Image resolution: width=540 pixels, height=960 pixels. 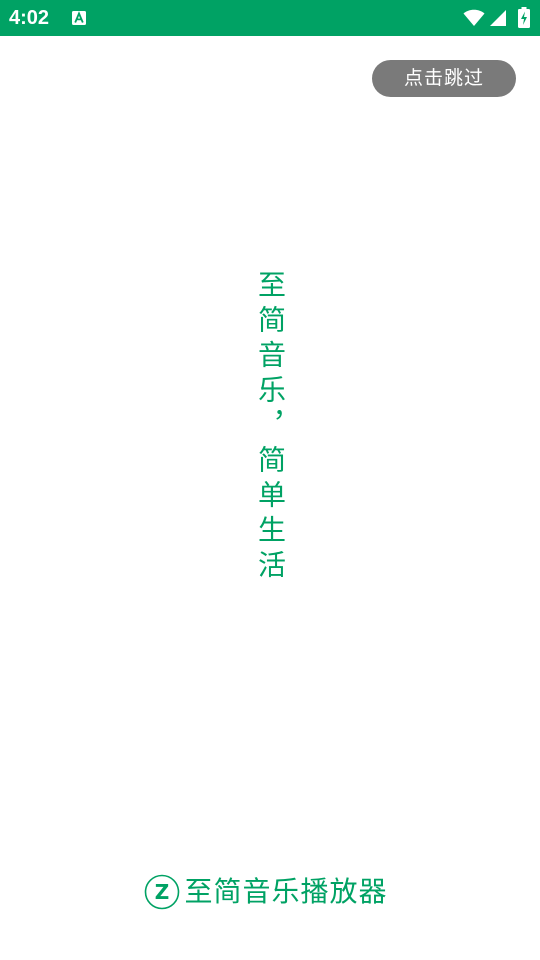 I want to click on accessibility-a-icon, so click(x=79, y=18).